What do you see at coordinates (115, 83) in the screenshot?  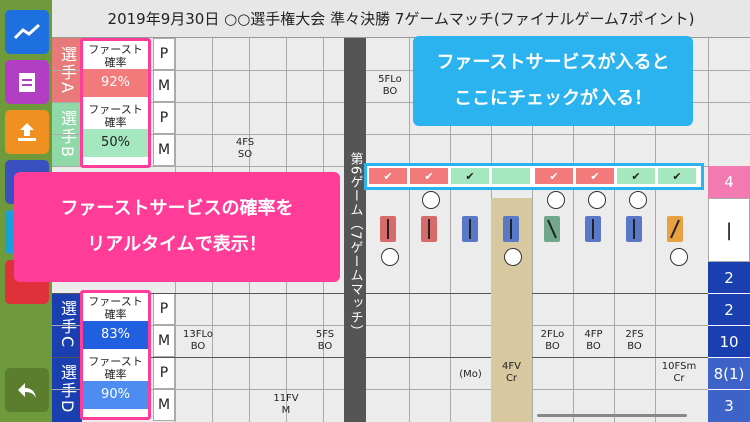 I see `rate-value-a: 92%` at bounding box center [115, 83].